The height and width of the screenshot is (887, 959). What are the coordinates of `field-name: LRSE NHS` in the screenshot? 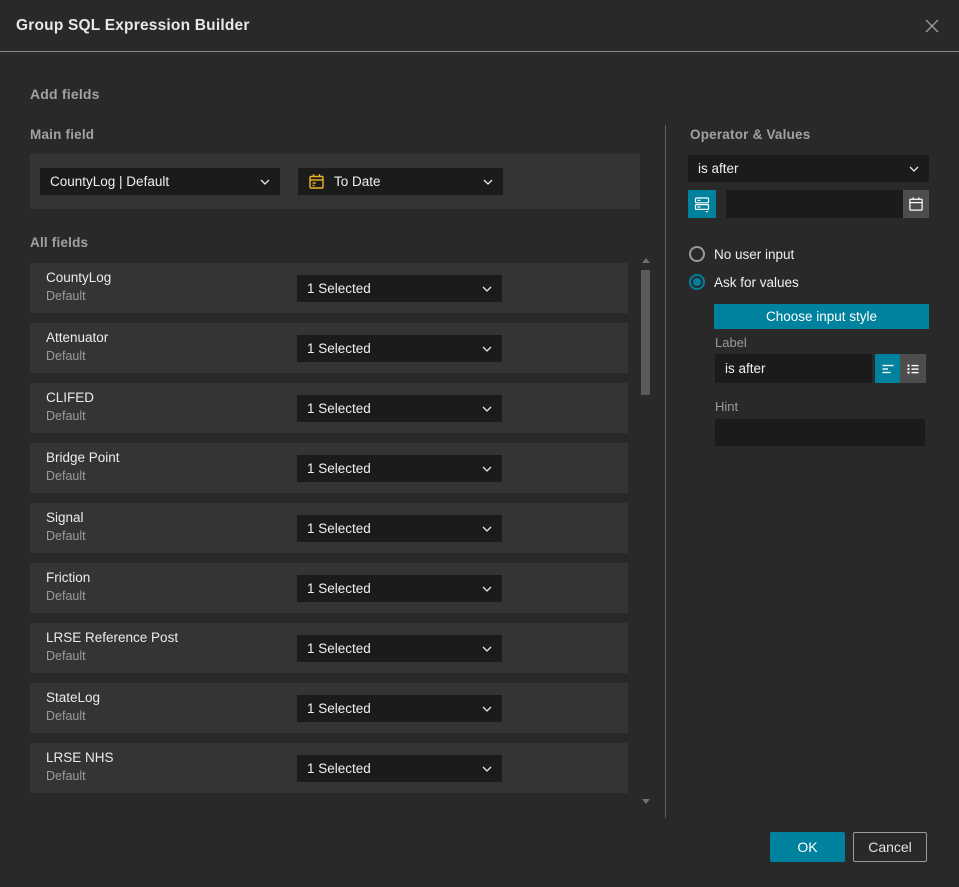 It's located at (80, 757).